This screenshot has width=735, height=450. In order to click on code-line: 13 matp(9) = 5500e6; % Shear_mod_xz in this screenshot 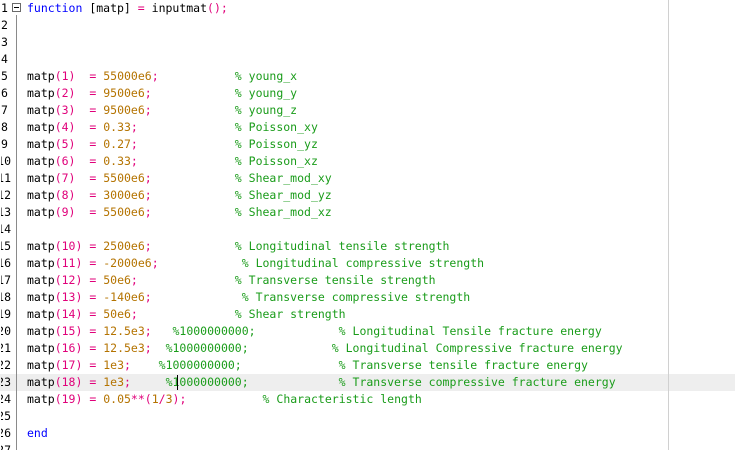, I will do `click(367, 212)`.